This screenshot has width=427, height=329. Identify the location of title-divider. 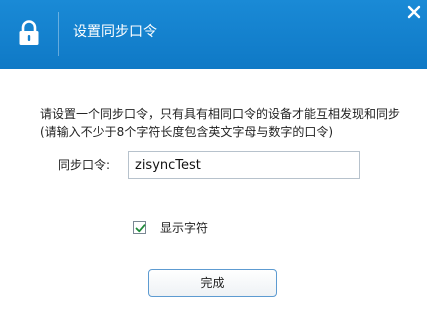
(58, 34).